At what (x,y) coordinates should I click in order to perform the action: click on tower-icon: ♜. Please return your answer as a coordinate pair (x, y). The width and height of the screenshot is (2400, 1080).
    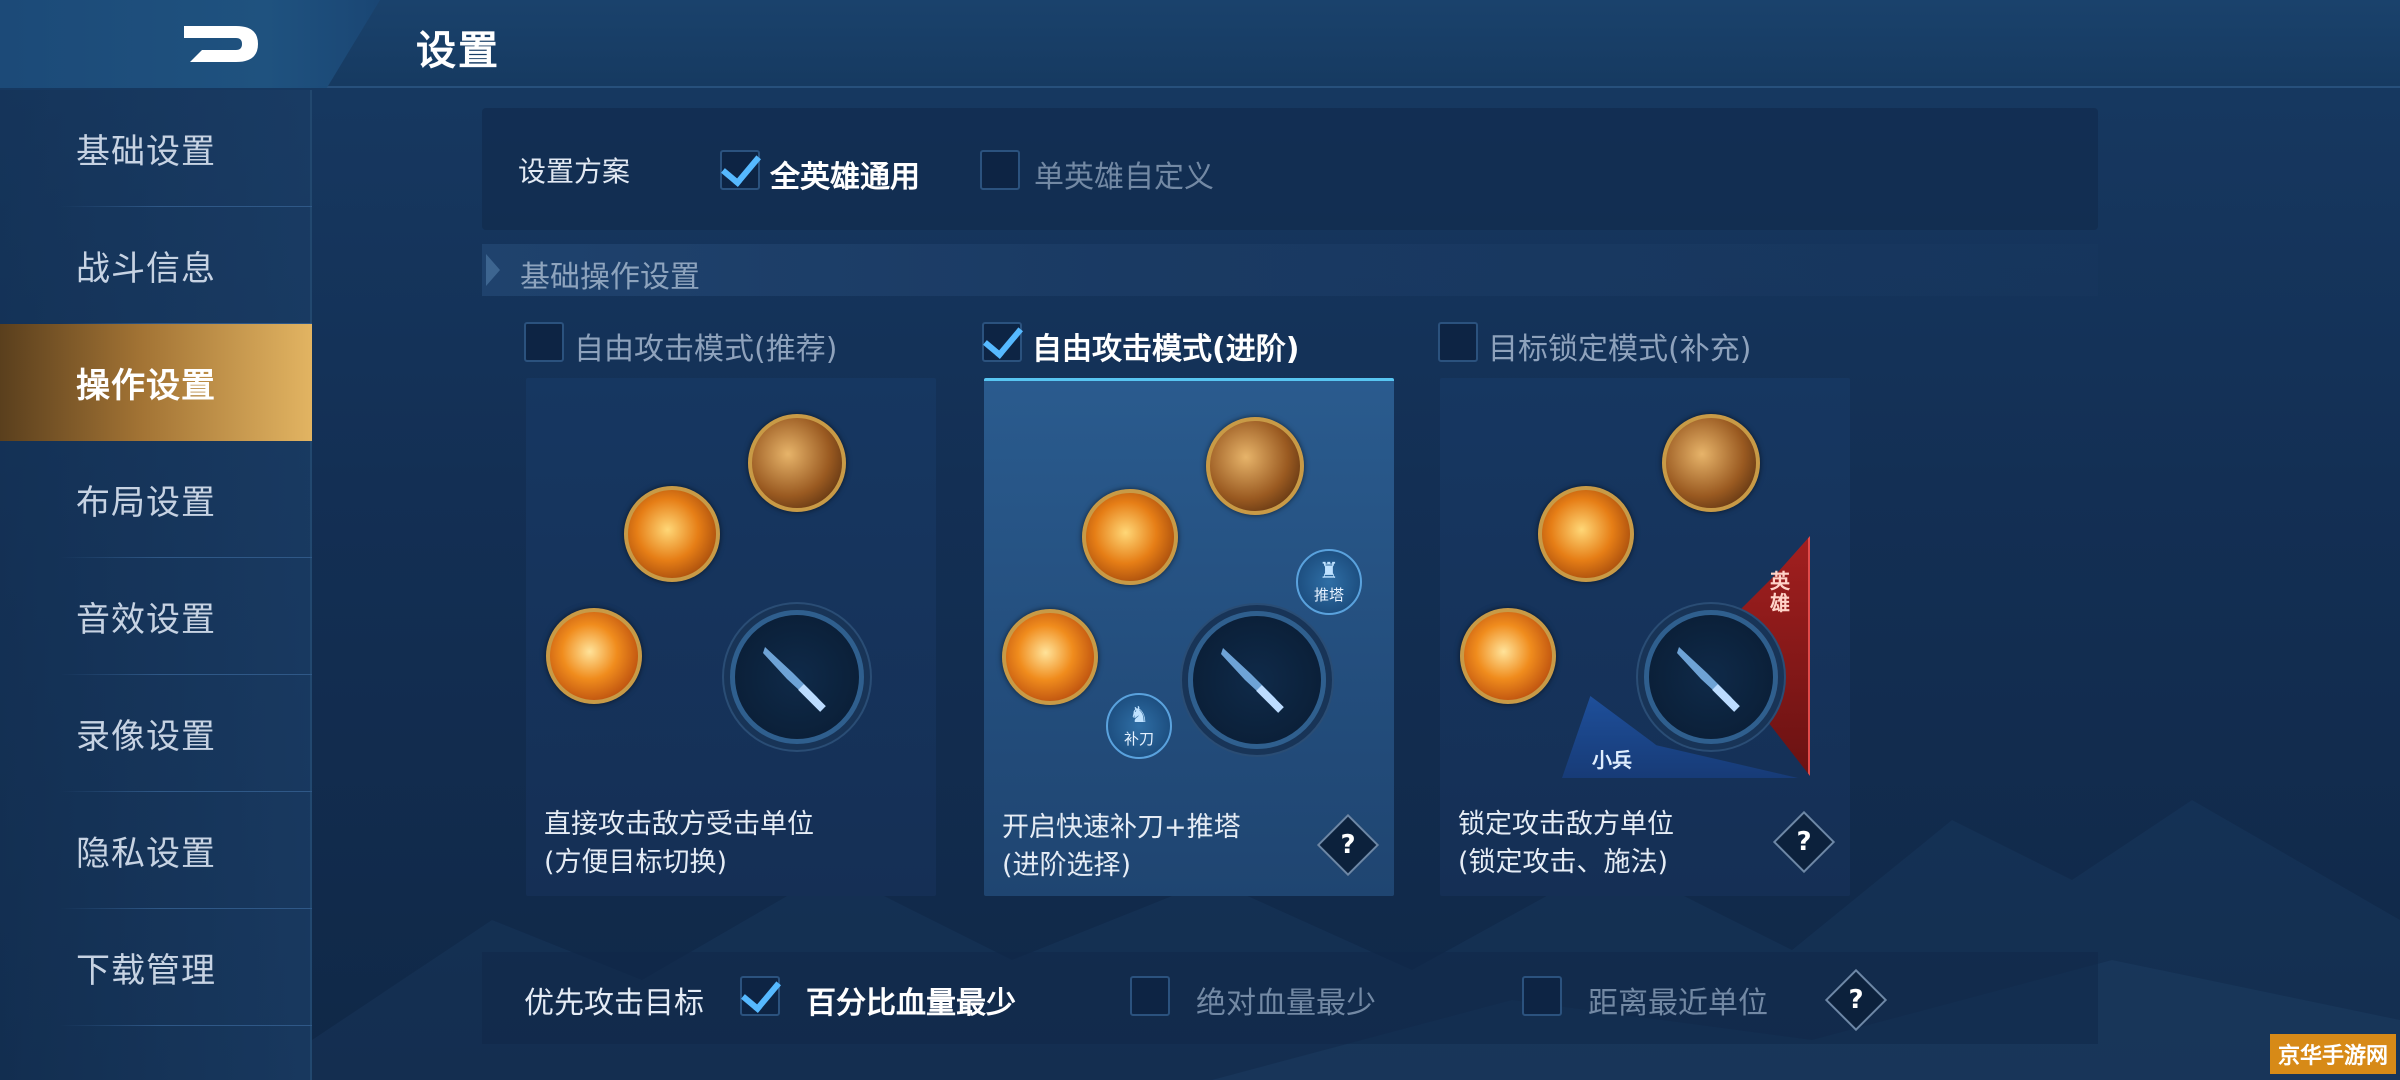
    Looking at the image, I should click on (1329, 571).